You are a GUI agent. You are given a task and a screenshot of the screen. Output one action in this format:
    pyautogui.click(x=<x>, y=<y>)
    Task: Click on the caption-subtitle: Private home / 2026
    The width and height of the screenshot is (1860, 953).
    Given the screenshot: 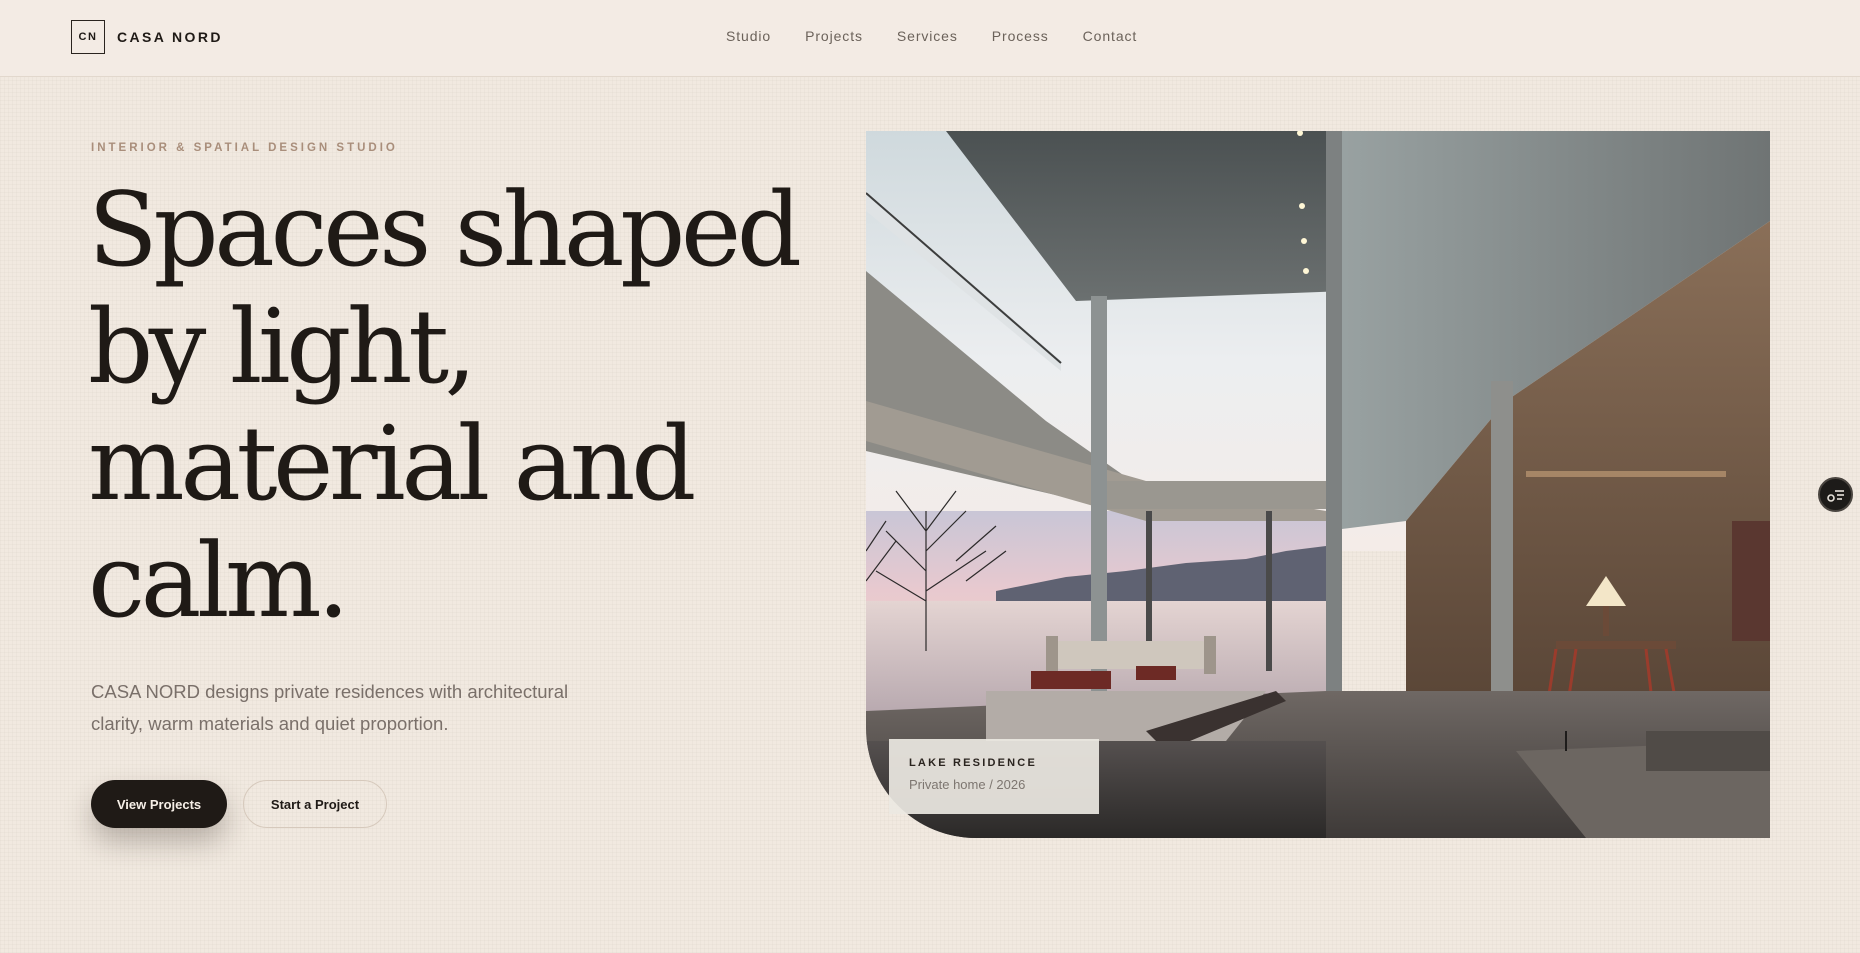 What is the action you would take?
    pyautogui.click(x=967, y=784)
    